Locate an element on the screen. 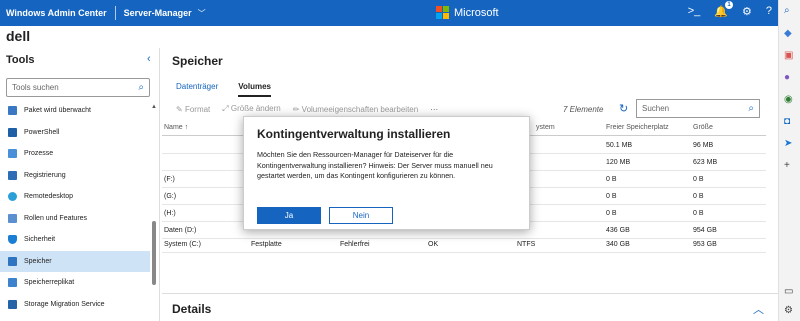 Image resolution: width=800 pixels, height=321 pixels. cell-status: OK is located at coordinates (433, 244).